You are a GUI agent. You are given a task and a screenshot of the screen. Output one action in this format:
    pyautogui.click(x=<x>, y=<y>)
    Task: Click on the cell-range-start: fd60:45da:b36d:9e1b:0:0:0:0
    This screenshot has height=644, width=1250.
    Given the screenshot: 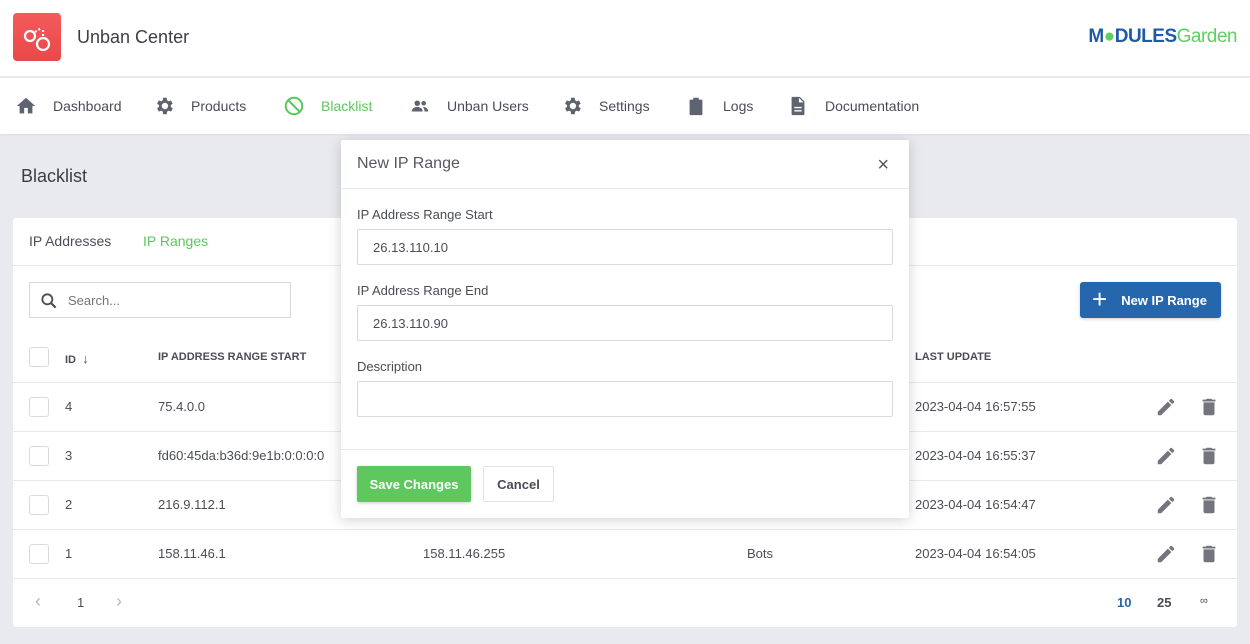 What is the action you would take?
    pyautogui.click(x=241, y=455)
    